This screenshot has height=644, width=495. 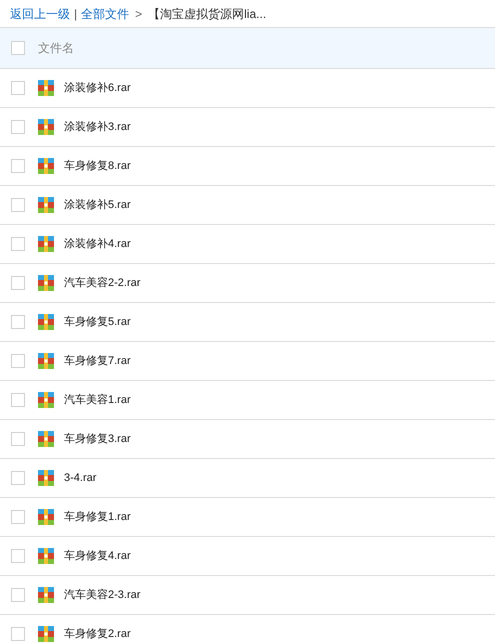 What do you see at coordinates (56, 48) in the screenshot?
I see `column-header: 文件名` at bounding box center [56, 48].